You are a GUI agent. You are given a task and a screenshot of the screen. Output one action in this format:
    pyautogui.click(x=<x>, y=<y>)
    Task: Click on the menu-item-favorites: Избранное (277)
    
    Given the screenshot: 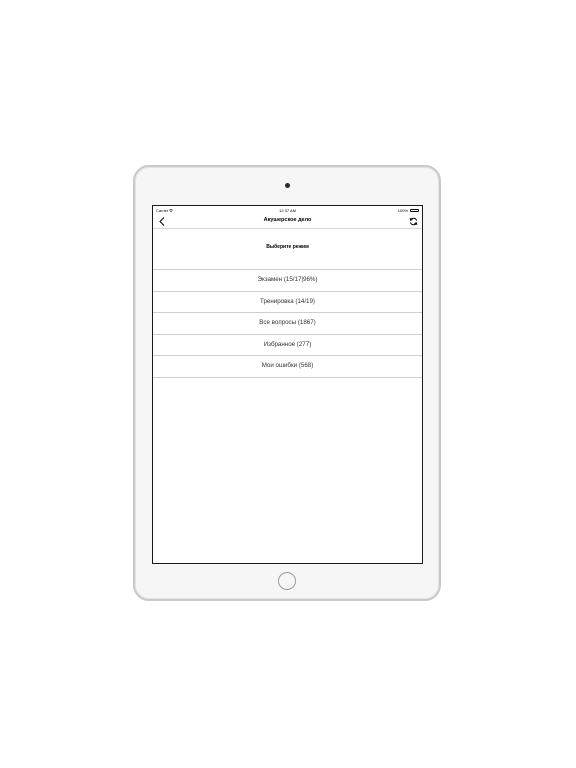 What is the action you would take?
    pyautogui.click(x=287, y=345)
    